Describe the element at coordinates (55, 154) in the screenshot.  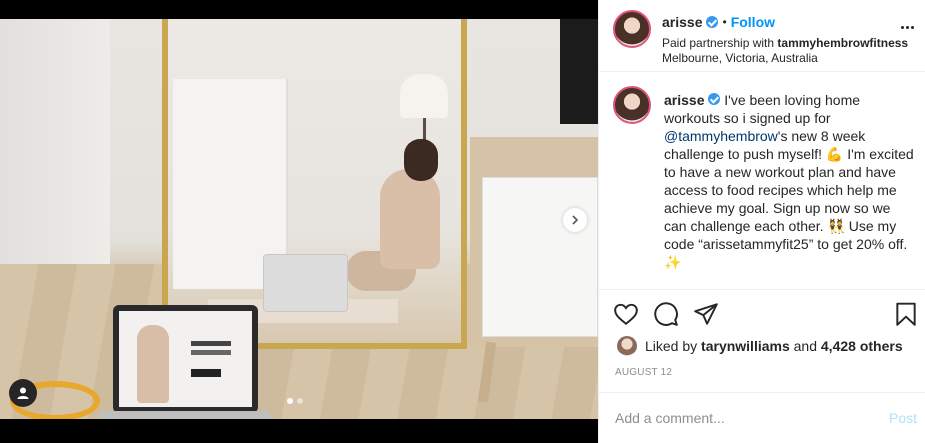
I see `wall` at that location.